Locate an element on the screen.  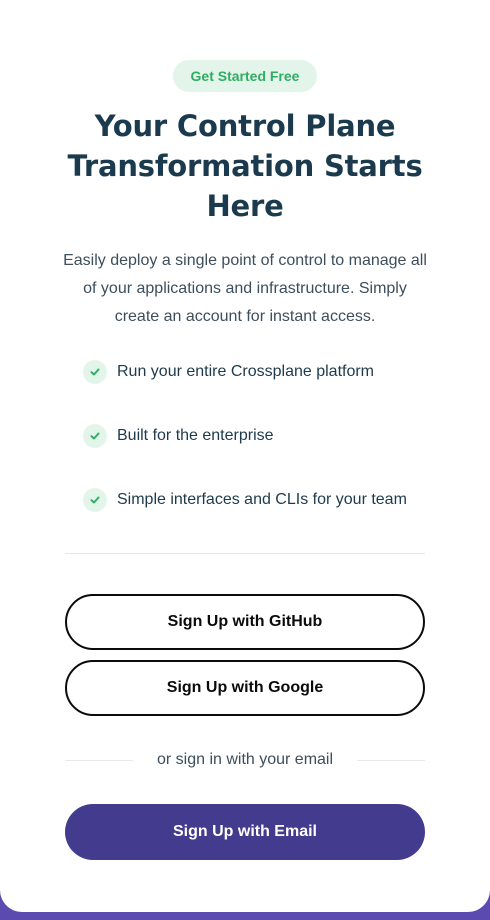
feature-item: Built for the enterprise is located at coordinates (263, 456).